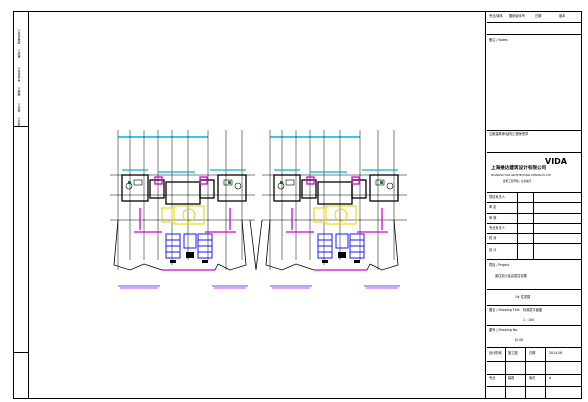 The image size is (588, 402). Describe the element at coordinates (20, 376) in the screenshot. I see `binding-strip-cell` at that location.